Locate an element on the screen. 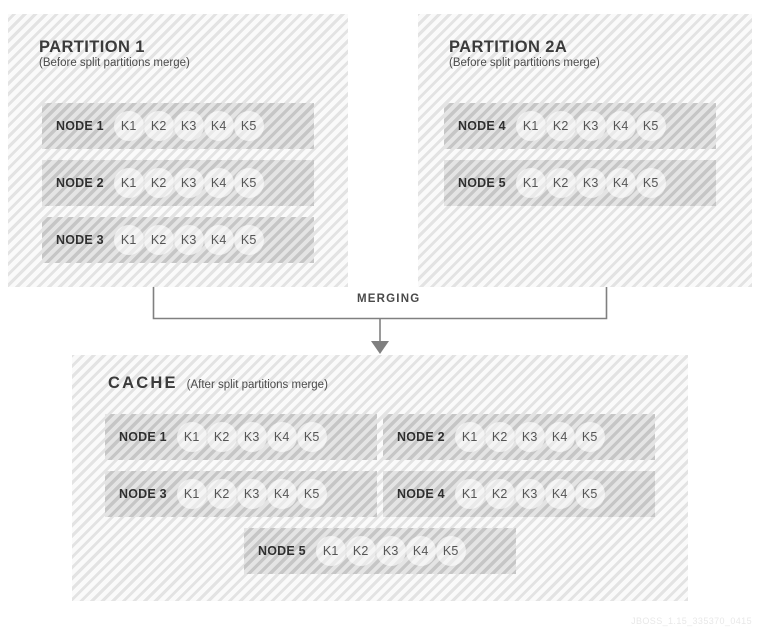 This screenshot has height=634, width=760. cache-node-4: NODE 4 K1 K2 K3 K4 K5 is located at coordinates (519, 494).